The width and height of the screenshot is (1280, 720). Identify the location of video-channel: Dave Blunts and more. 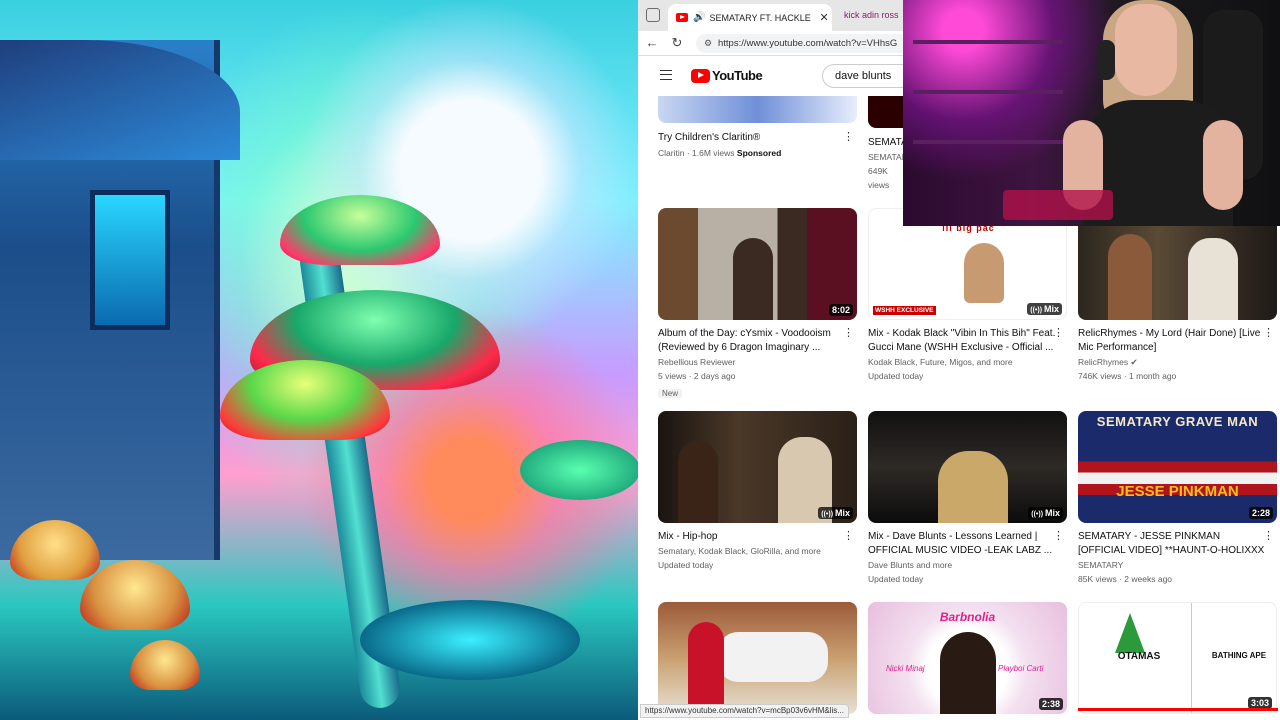
(968, 565).